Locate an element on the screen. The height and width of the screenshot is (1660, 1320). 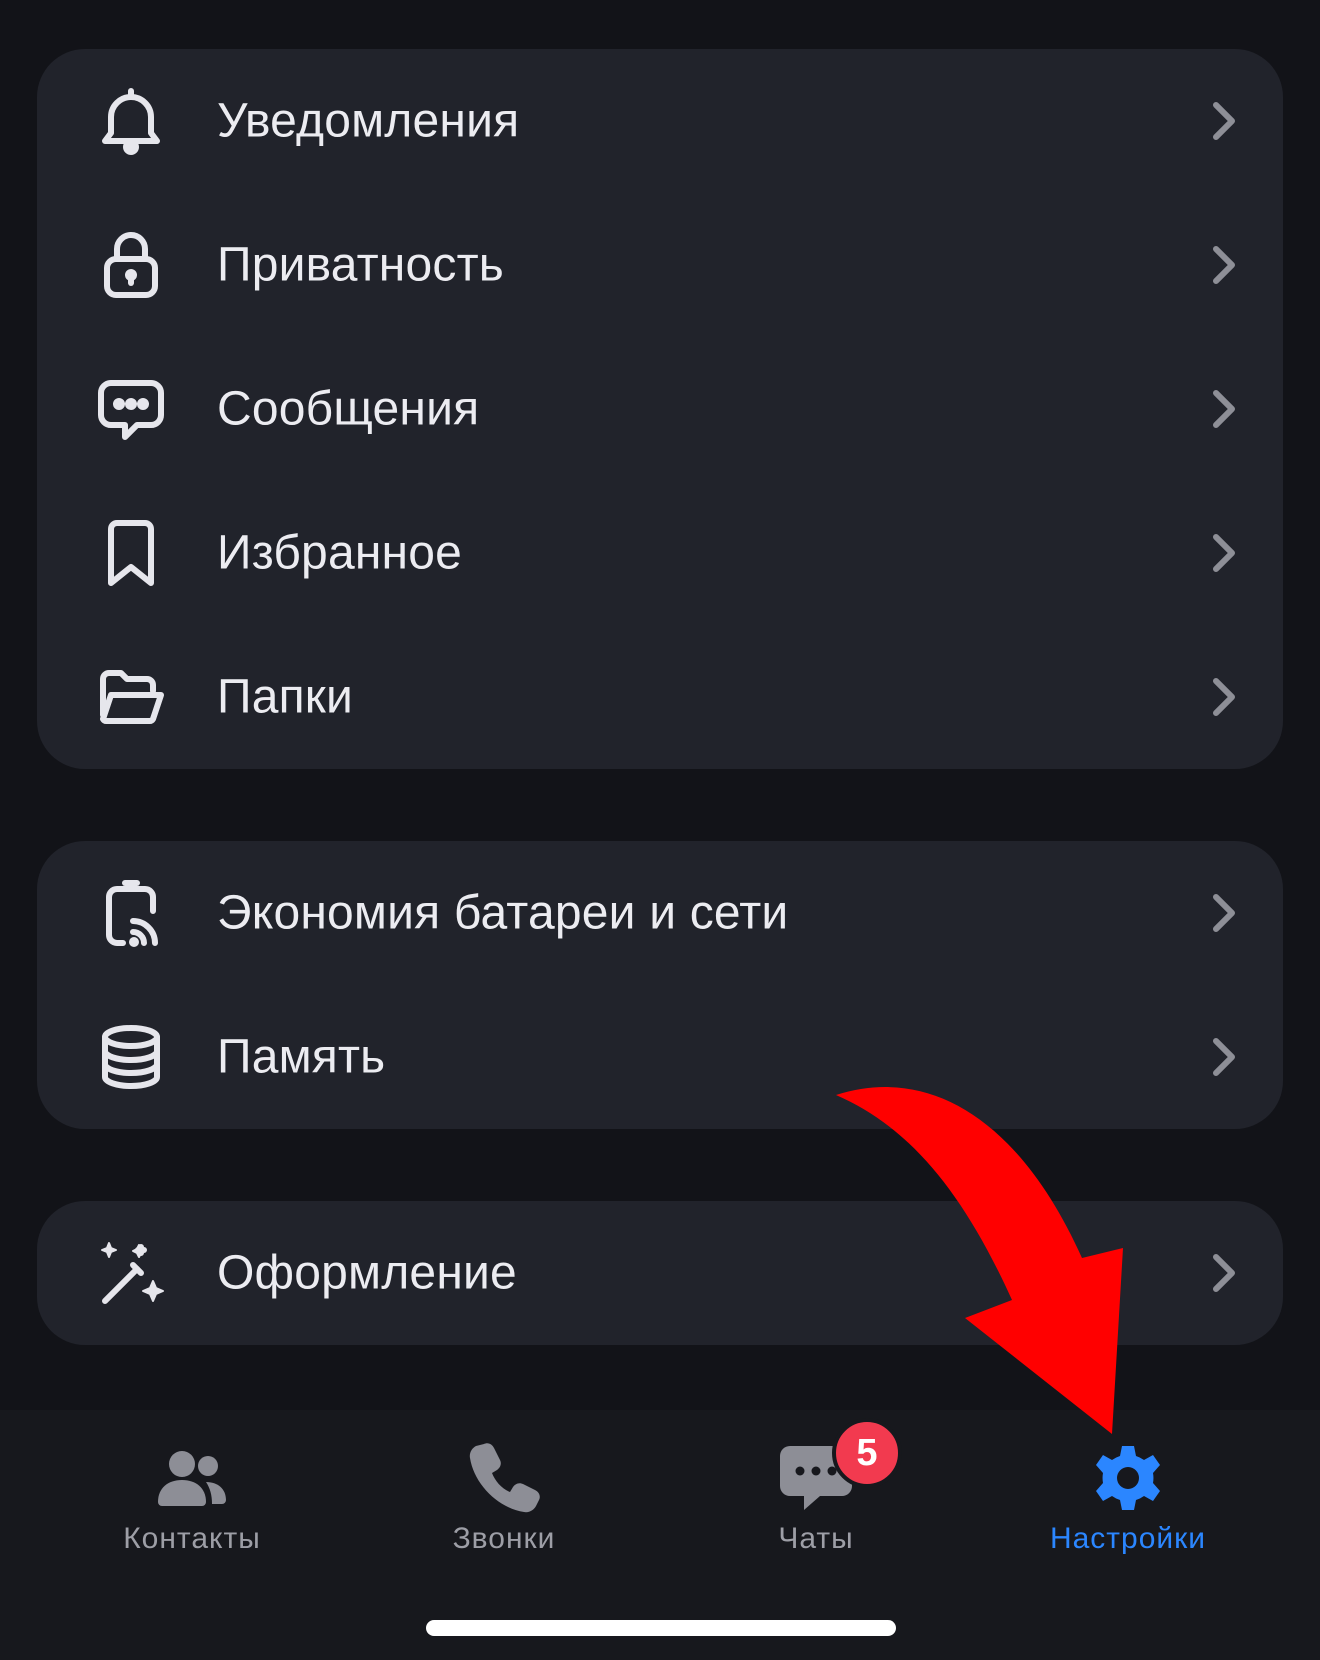
settings-item-messages: Сообщения is located at coordinates (660, 409).